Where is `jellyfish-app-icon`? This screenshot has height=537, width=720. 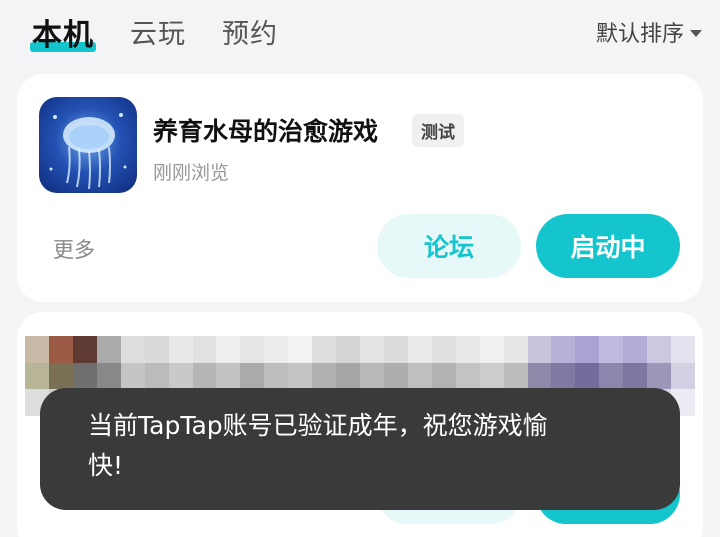 jellyfish-app-icon is located at coordinates (88, 145).